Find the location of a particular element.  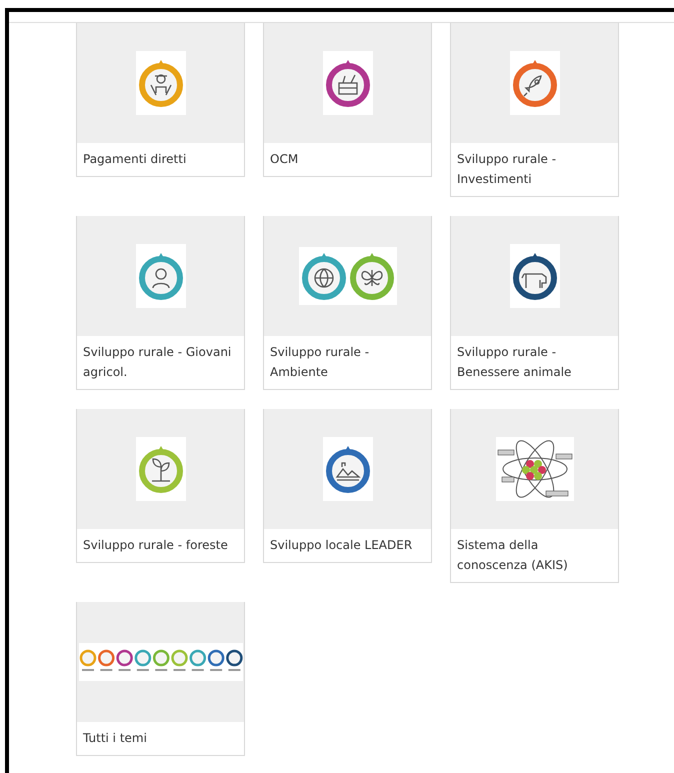

topic-card: Sviluppo rurale - Ambiente is located at coordinates (347, 303).